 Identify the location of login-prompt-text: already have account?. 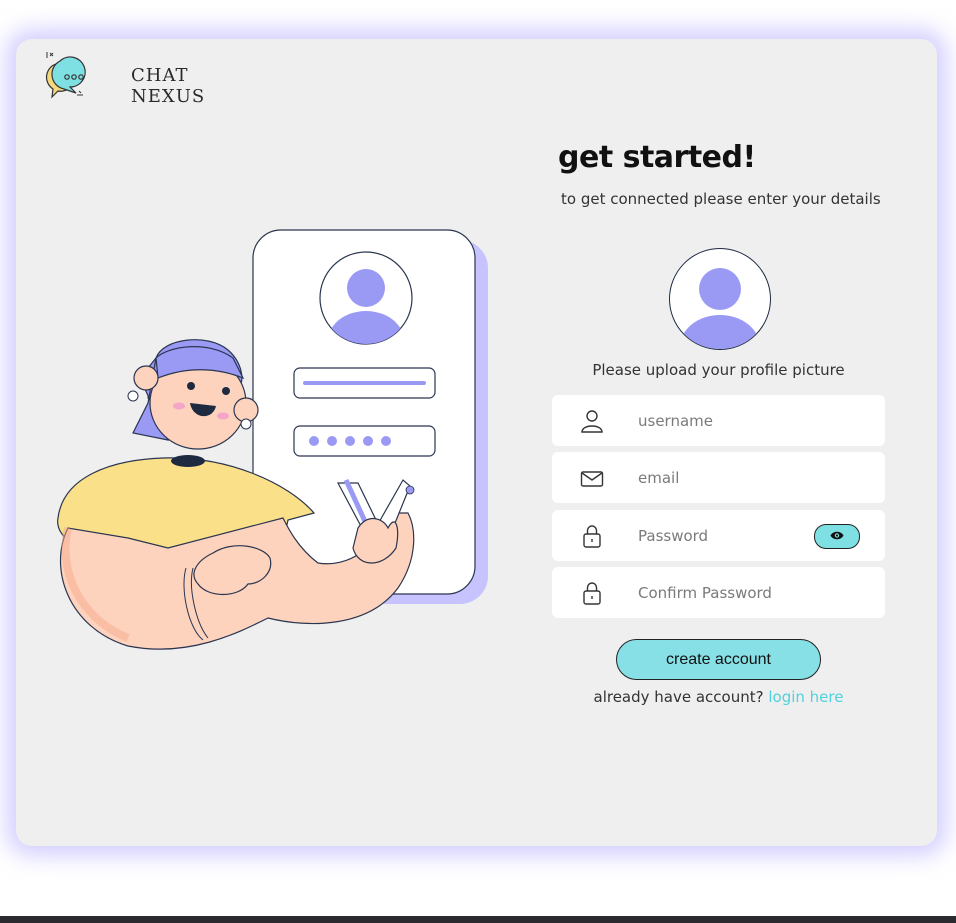
(678, 697).